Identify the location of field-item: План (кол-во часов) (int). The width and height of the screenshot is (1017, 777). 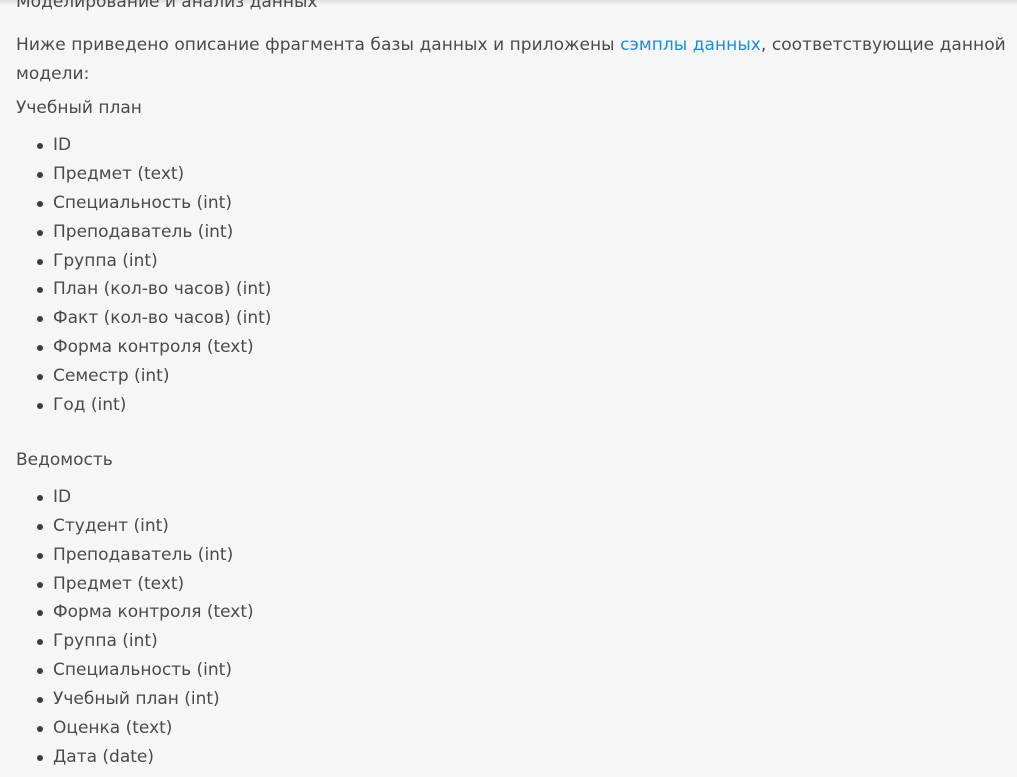
(513, 292).